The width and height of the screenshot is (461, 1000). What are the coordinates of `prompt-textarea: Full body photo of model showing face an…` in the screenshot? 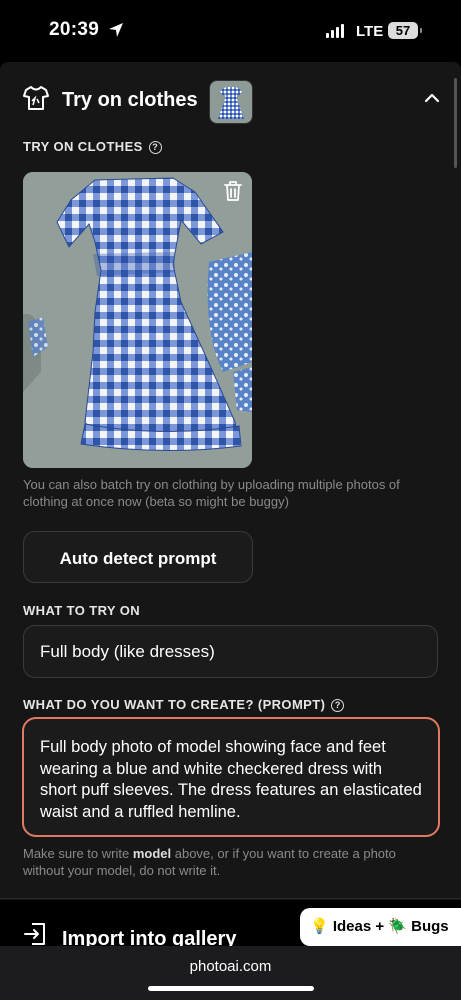 It's located at (231, 777).